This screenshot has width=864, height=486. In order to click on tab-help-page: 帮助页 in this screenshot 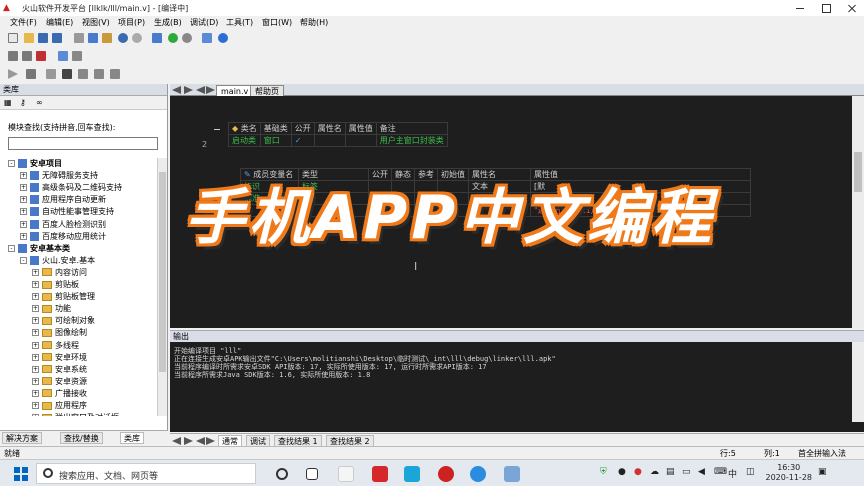, I will do `click(267, 90)`.